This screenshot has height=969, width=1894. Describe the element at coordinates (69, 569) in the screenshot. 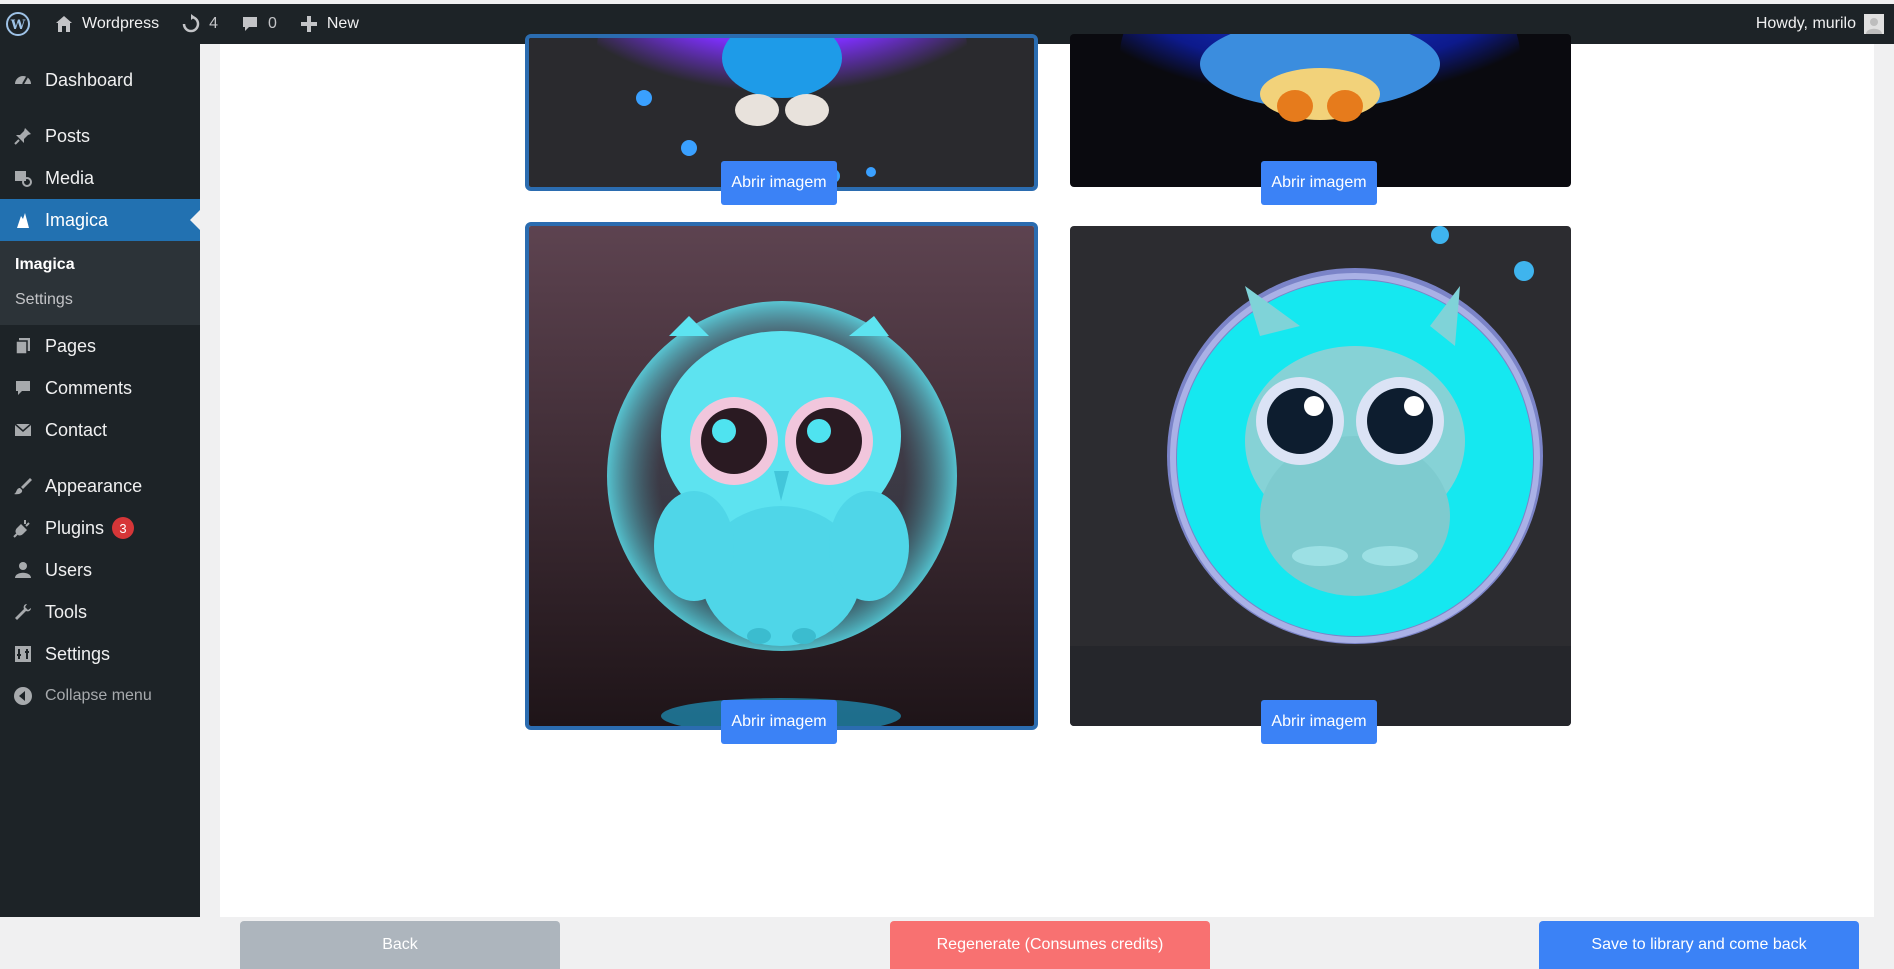

I see `sidebar-item-label: Users` at that location.